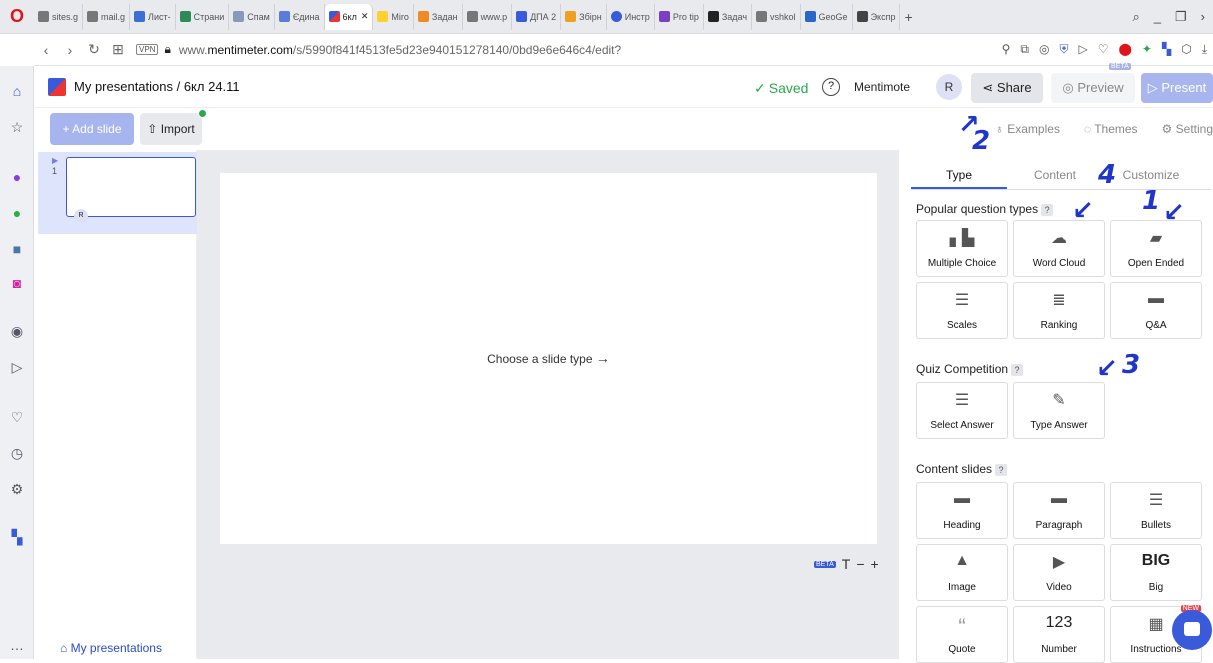 The height and width of the screenshot is (663, 1213). I want to click on video-card: ▶ Video, so click(1059, 572).